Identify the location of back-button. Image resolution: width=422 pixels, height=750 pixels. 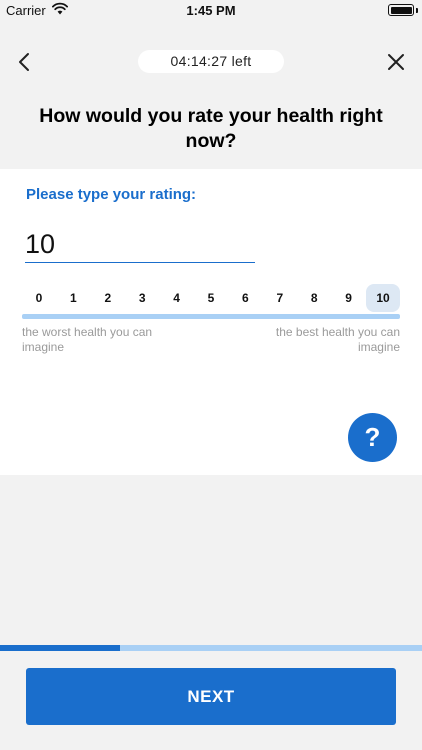
(24, 62).